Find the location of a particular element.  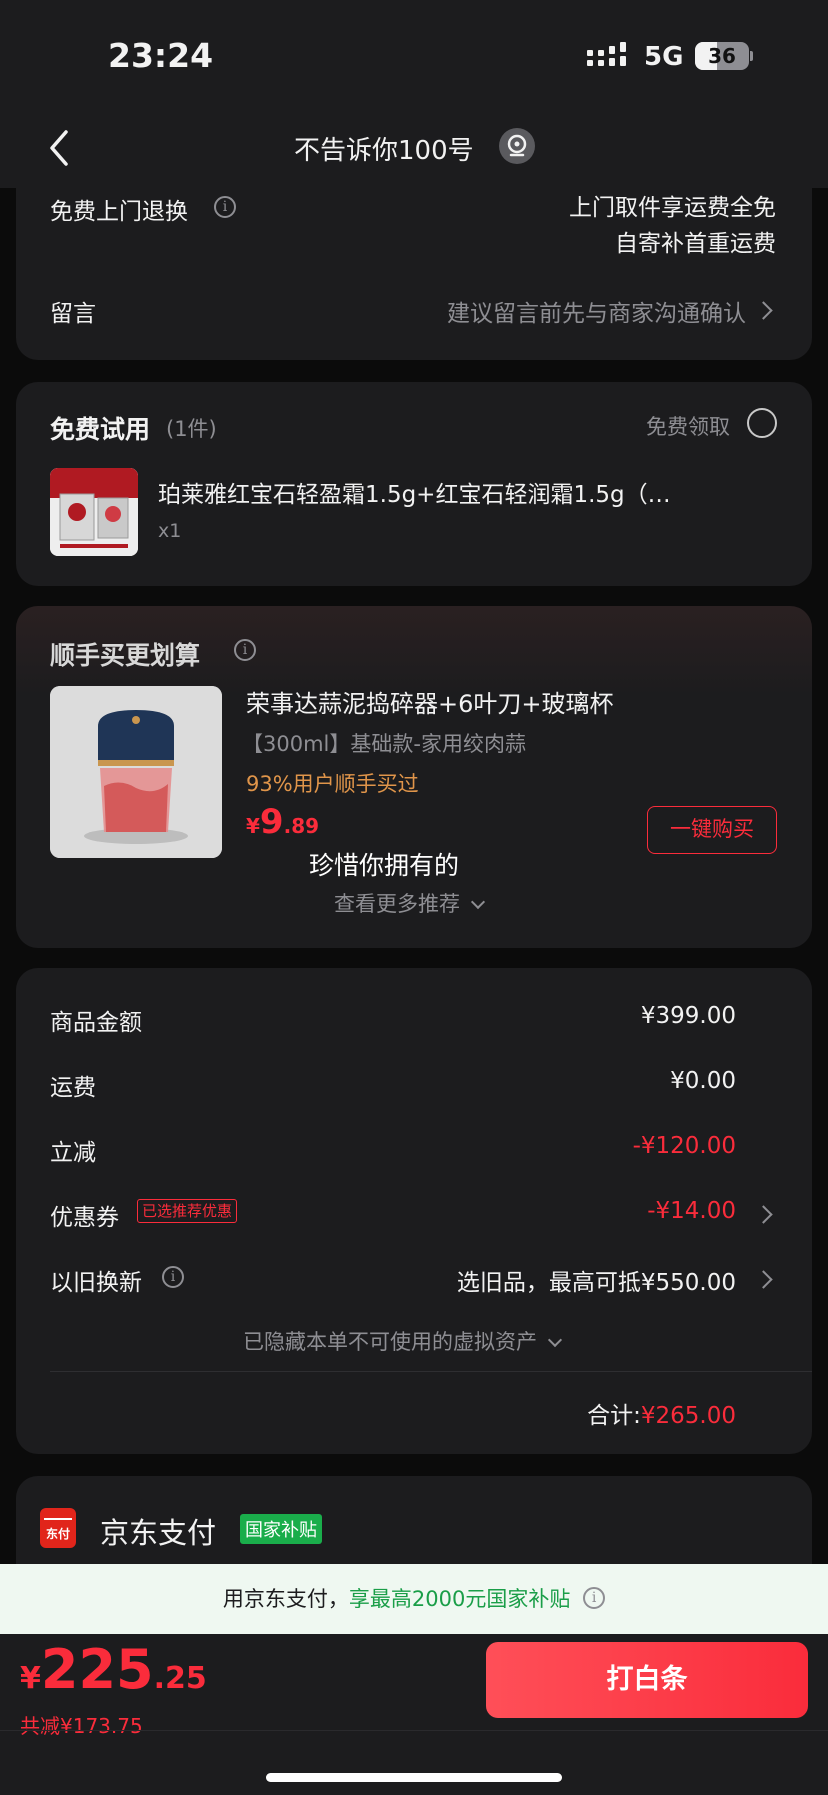

summary-row-label: 立减 is located at coordinates (73, 1153).